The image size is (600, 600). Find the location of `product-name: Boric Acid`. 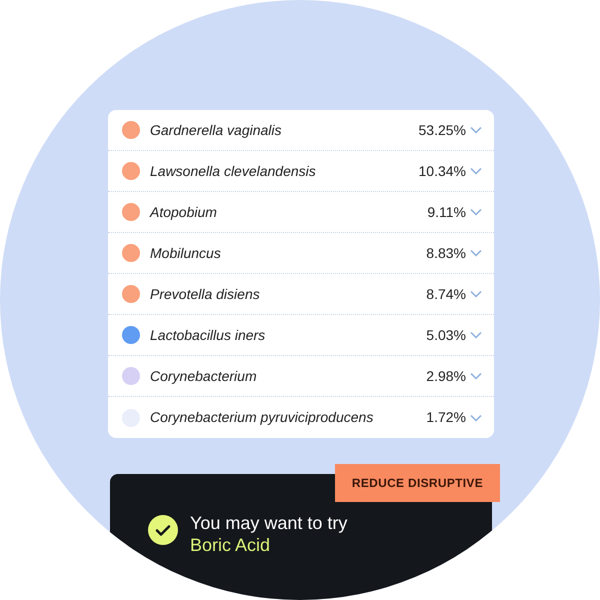

product-name: Boric Acid is located at coordinates (231, 545).